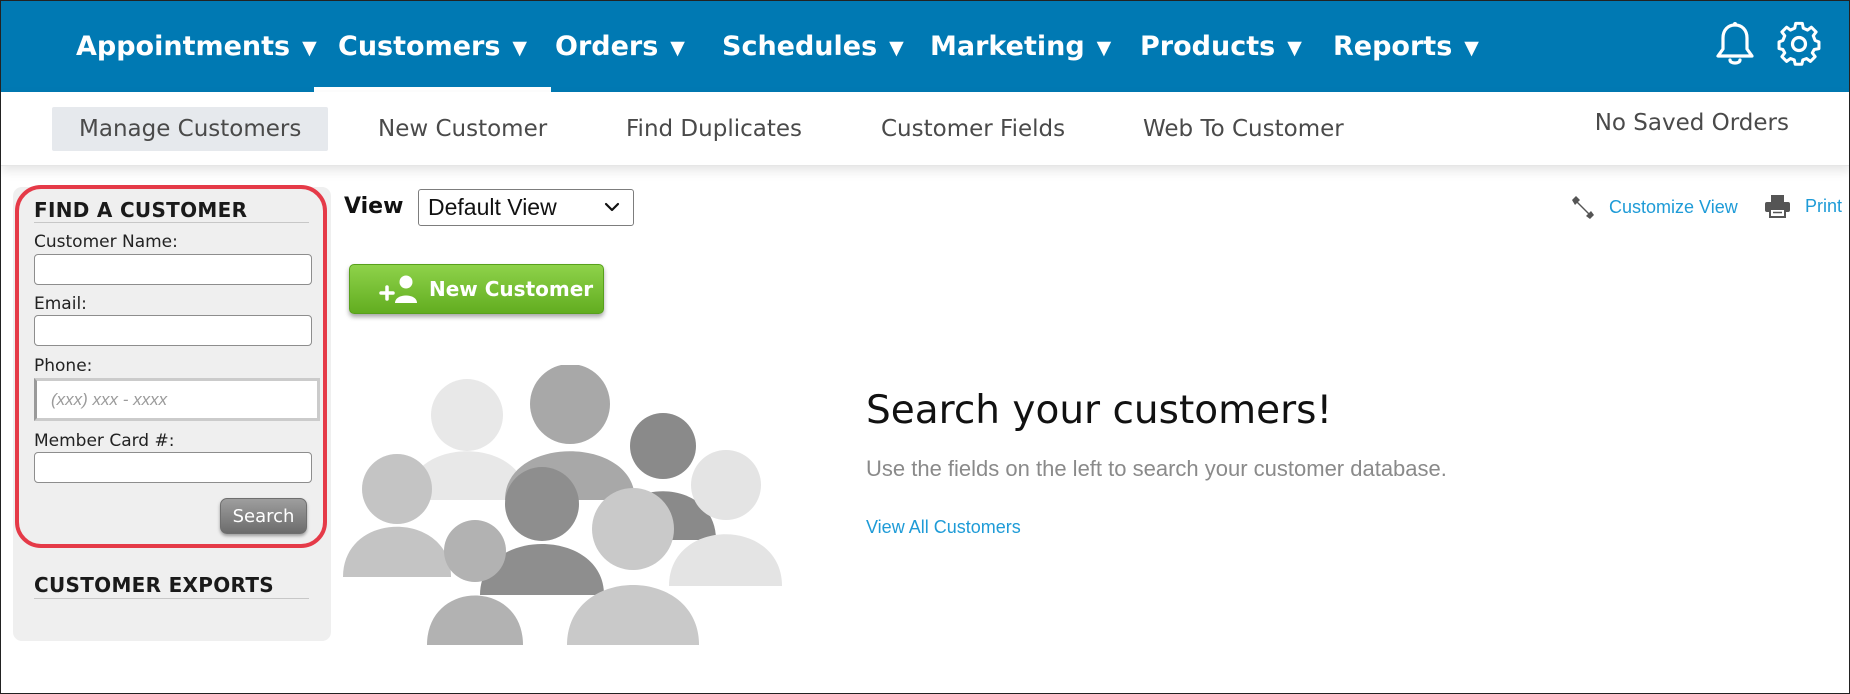 The height and width of the screenshot is (694, 1850). What do you see at coordinates (106, 242) in the screenshot?
I see `customer-name-label: Customer Name:` at bounding box center [106, 242].